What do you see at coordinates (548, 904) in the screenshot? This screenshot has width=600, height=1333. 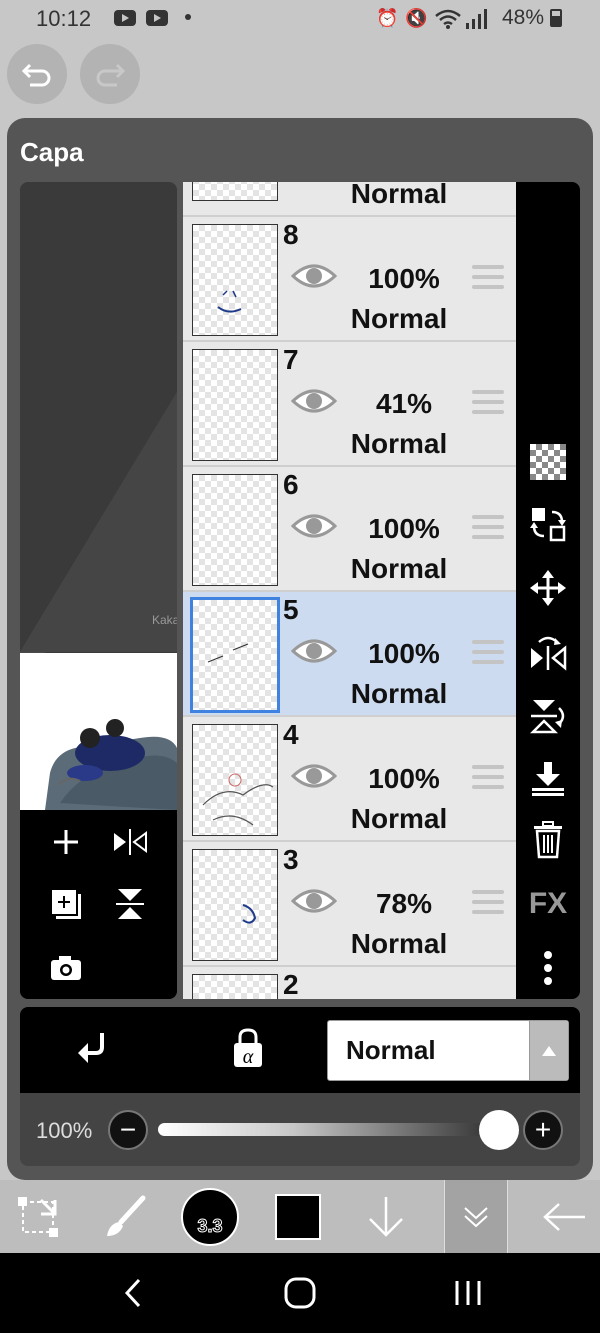 I see `fx-icon: FX` at bounding box center [548, 904].